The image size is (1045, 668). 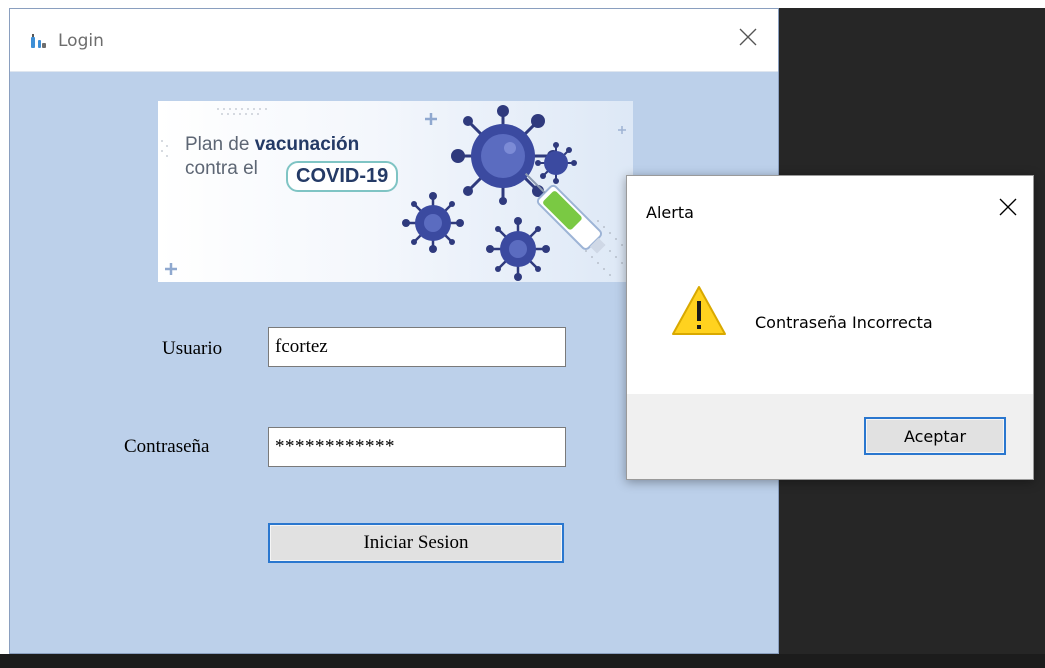 I want to click on title-bar: Login, so click(x=394, y=40).